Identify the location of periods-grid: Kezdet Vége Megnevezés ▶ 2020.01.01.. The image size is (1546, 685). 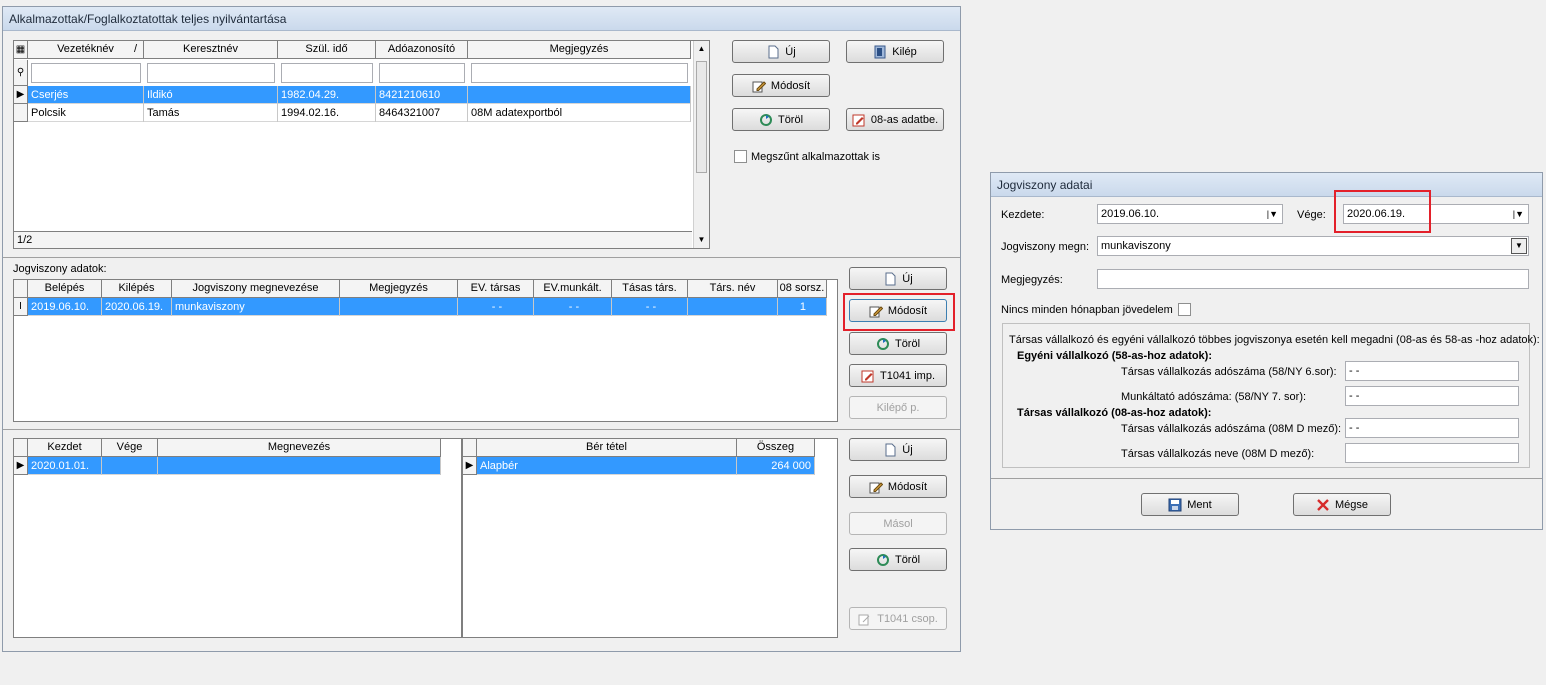
(237, 538).